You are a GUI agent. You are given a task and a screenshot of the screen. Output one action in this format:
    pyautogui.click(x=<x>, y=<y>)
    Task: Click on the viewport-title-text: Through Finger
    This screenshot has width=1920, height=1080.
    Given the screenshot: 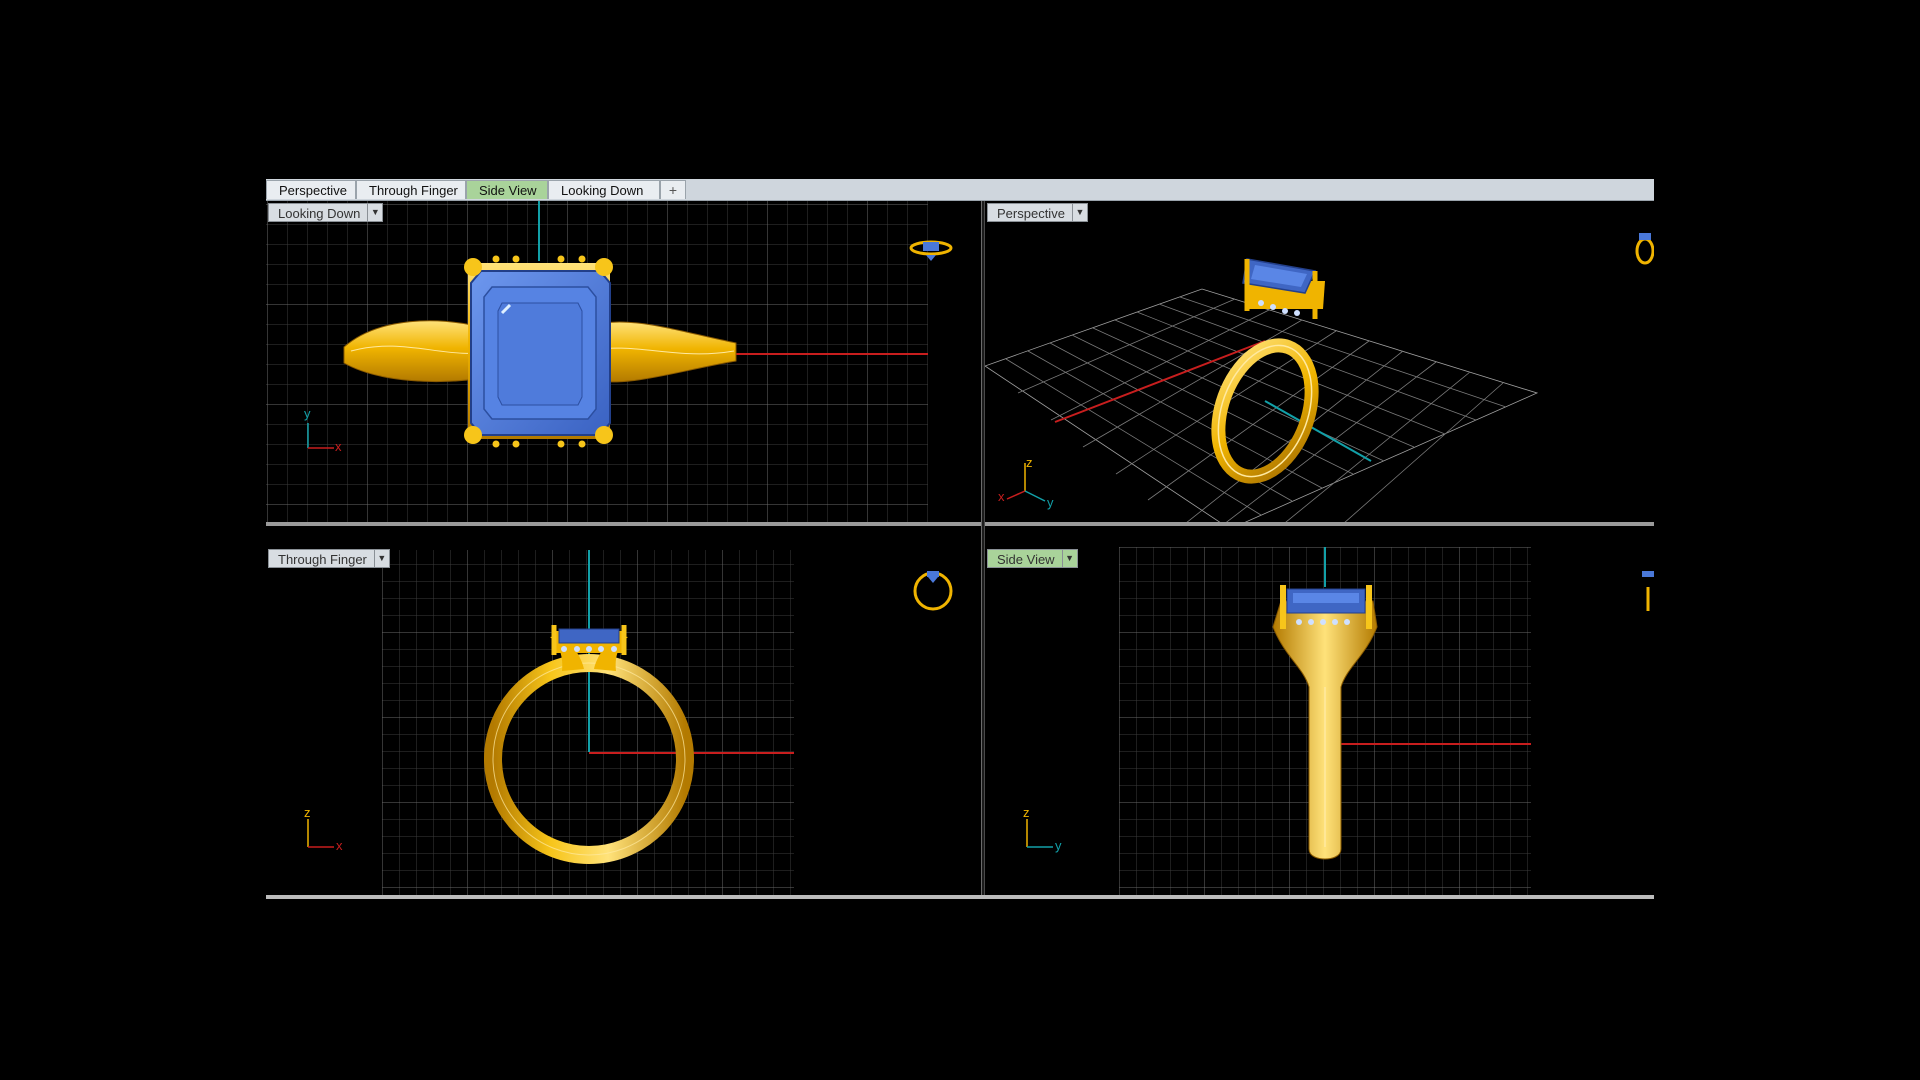 What is the action you would take?
    pyautogui.click(x=322, y=559)
    